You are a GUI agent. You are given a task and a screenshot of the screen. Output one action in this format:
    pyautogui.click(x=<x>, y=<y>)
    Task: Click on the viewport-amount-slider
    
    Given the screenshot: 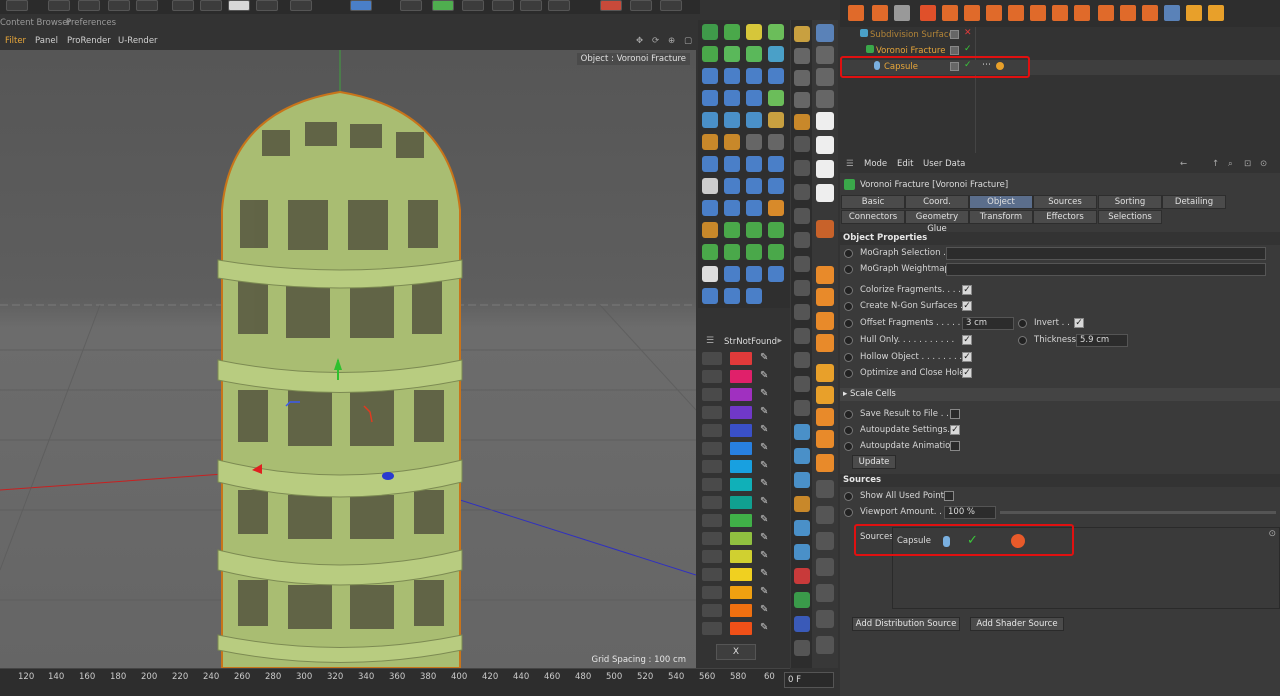 What is the action you would take?
    pyautogui.click(x=1138, y=512)
    